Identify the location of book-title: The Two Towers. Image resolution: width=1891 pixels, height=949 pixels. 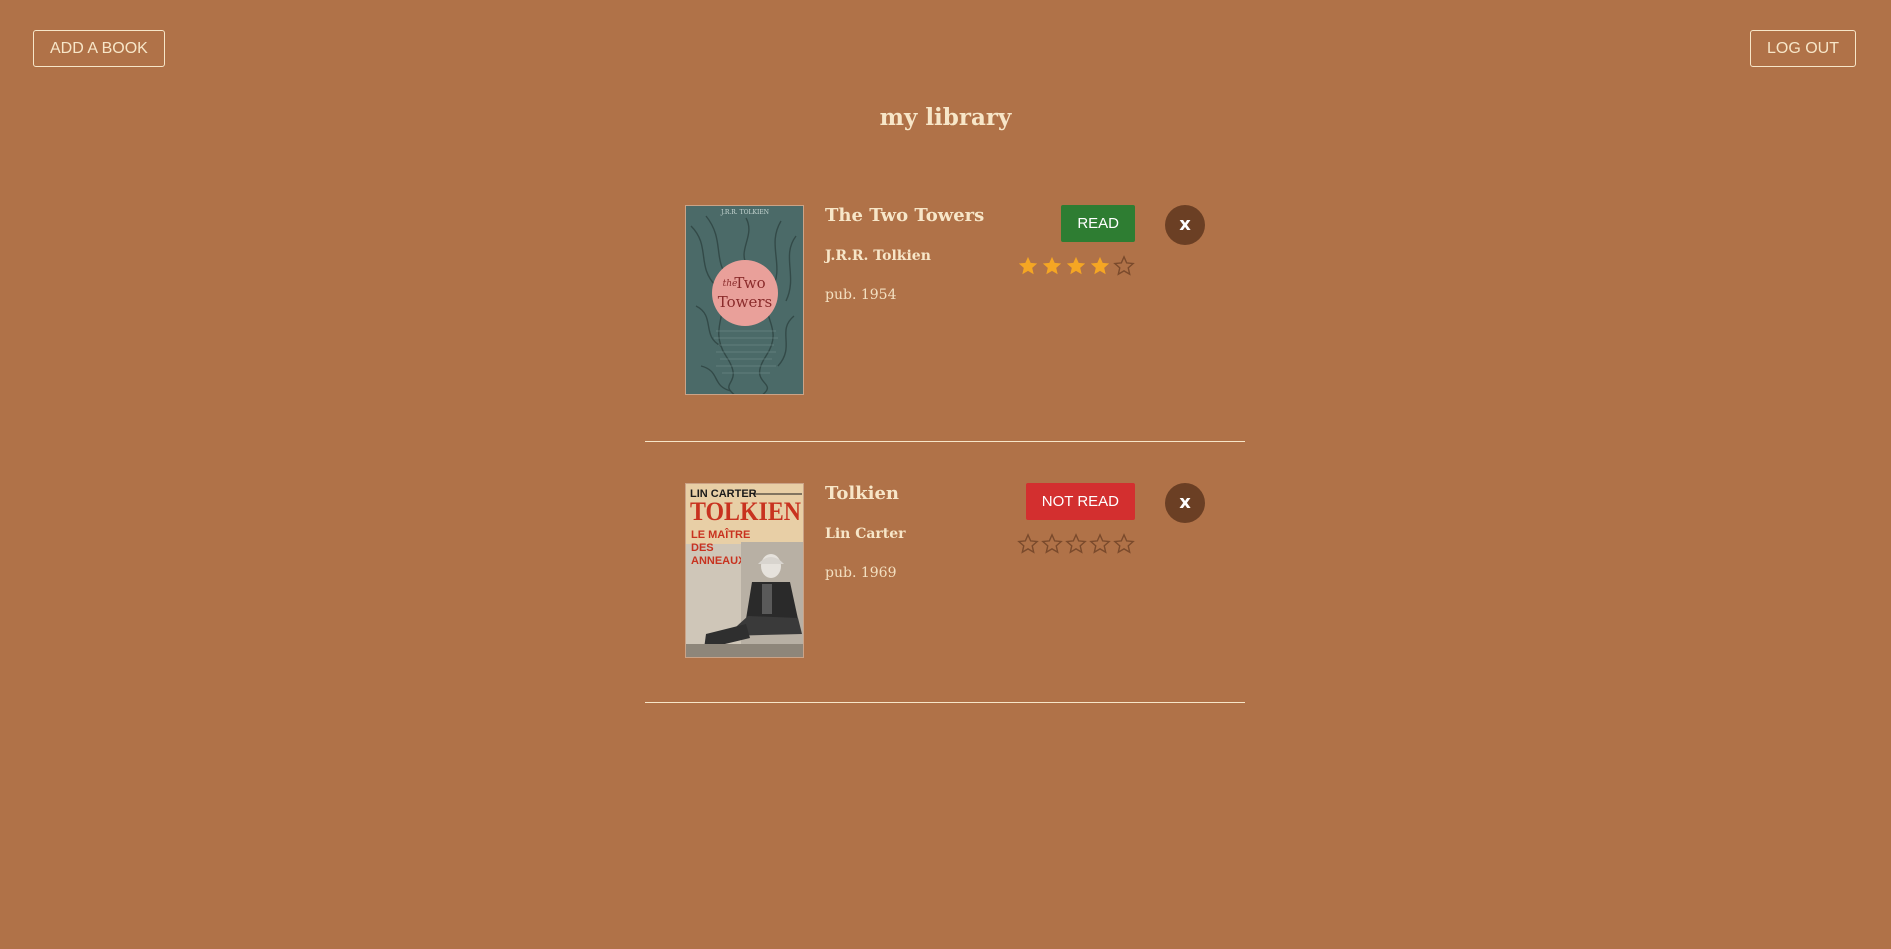
(905, 215).